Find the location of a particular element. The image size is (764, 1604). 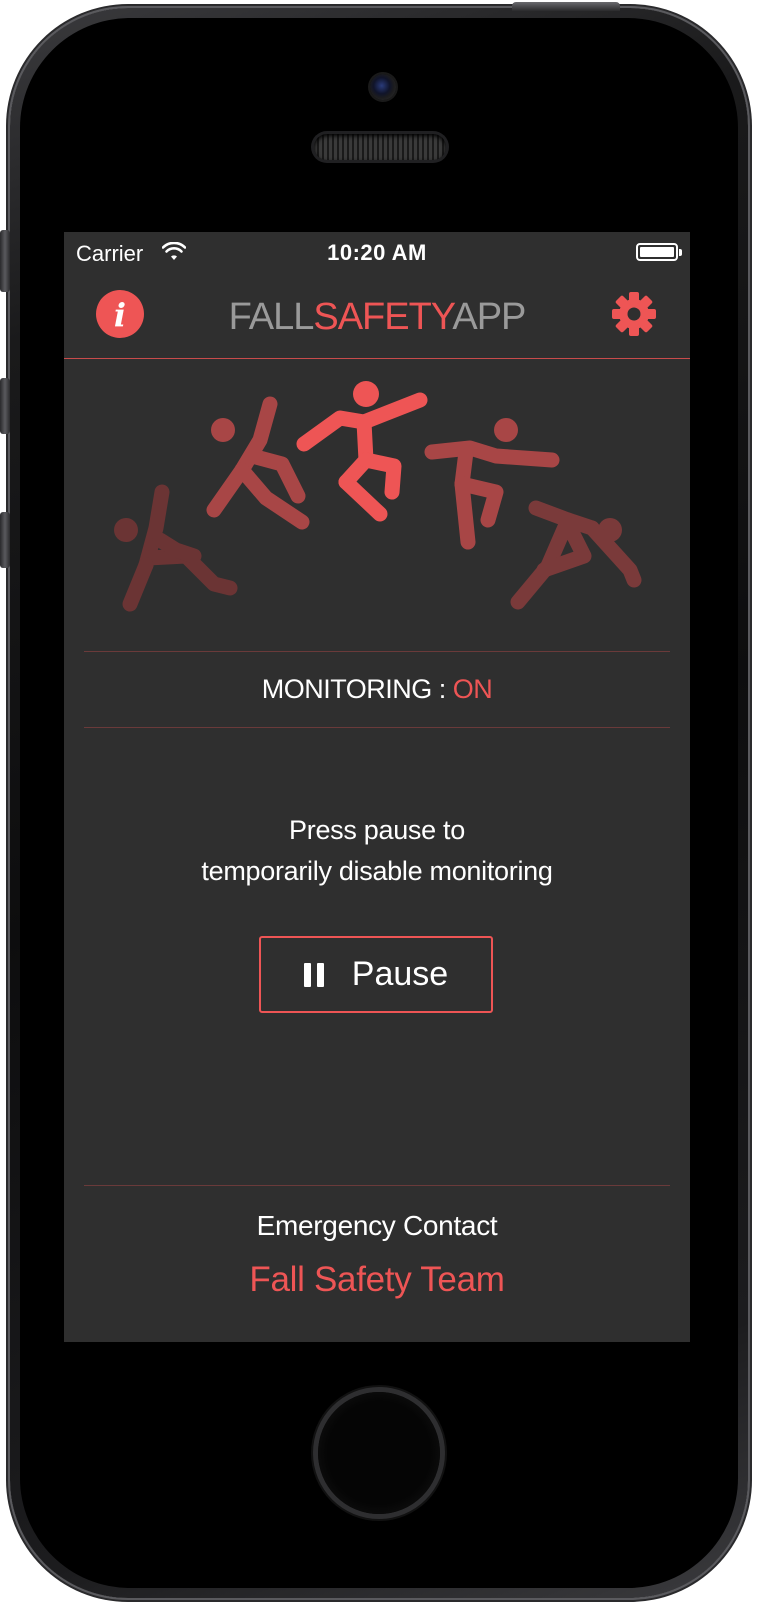

gear-icon is located at coordinates (634, 314).